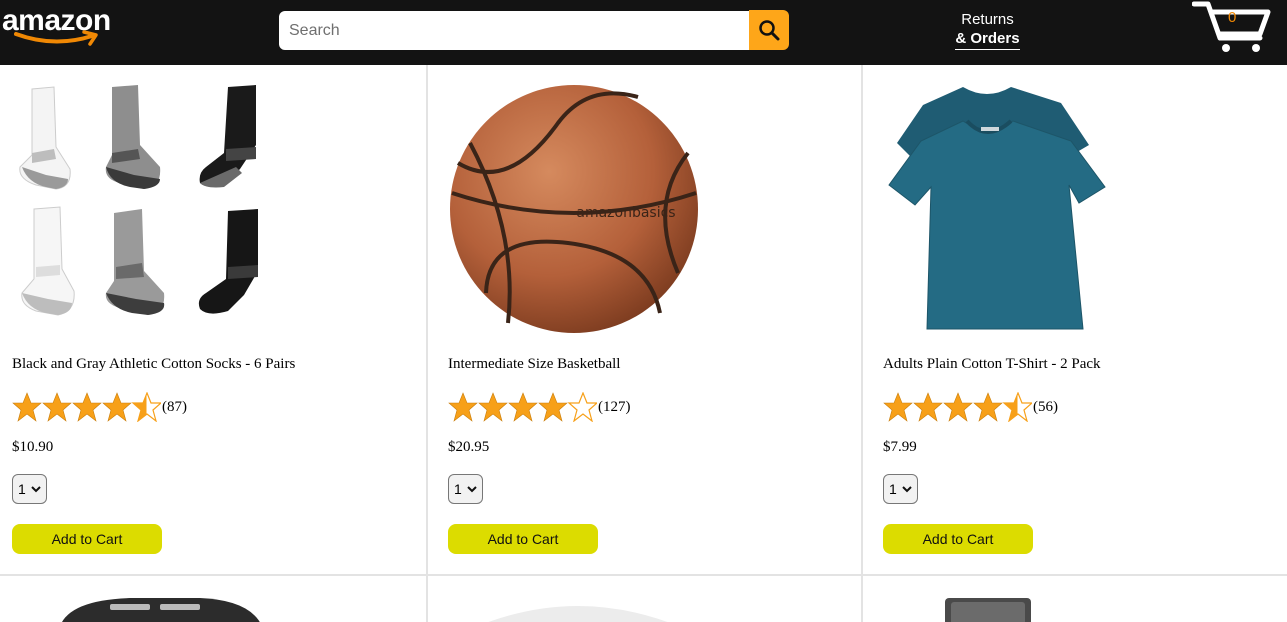 Image resolution: width=1287 pixels, height=622 pixels. What do you see at coordinates (174, 407) in the screenshot?
I see `rating-count: (87)` at bounding box center [174, 407].